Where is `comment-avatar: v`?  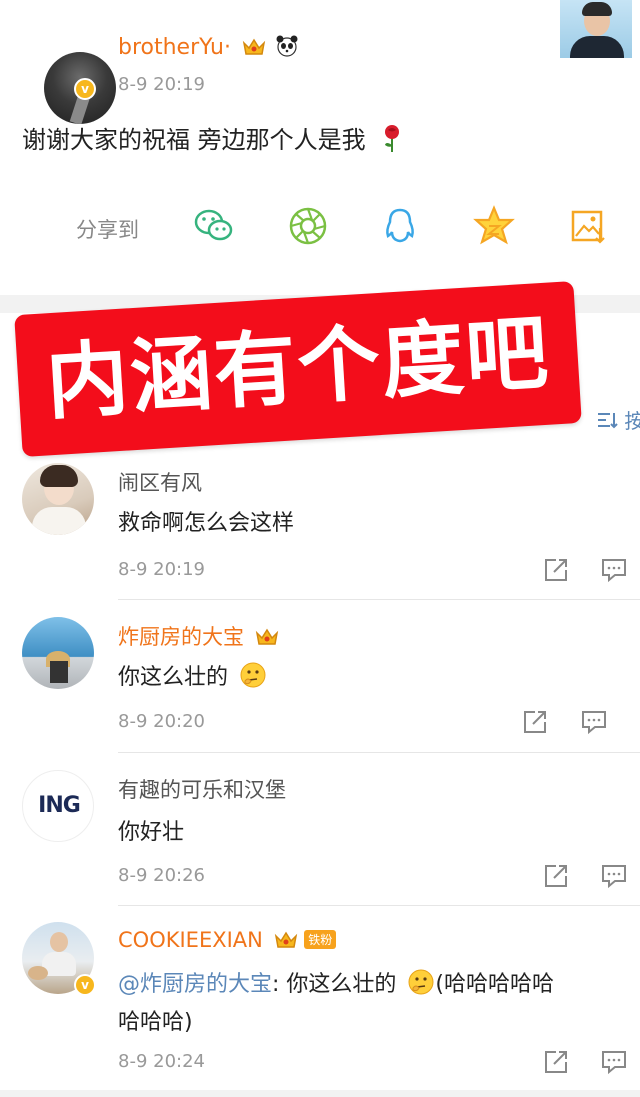
comment-avatar: v is located at coordinates (59, 959).